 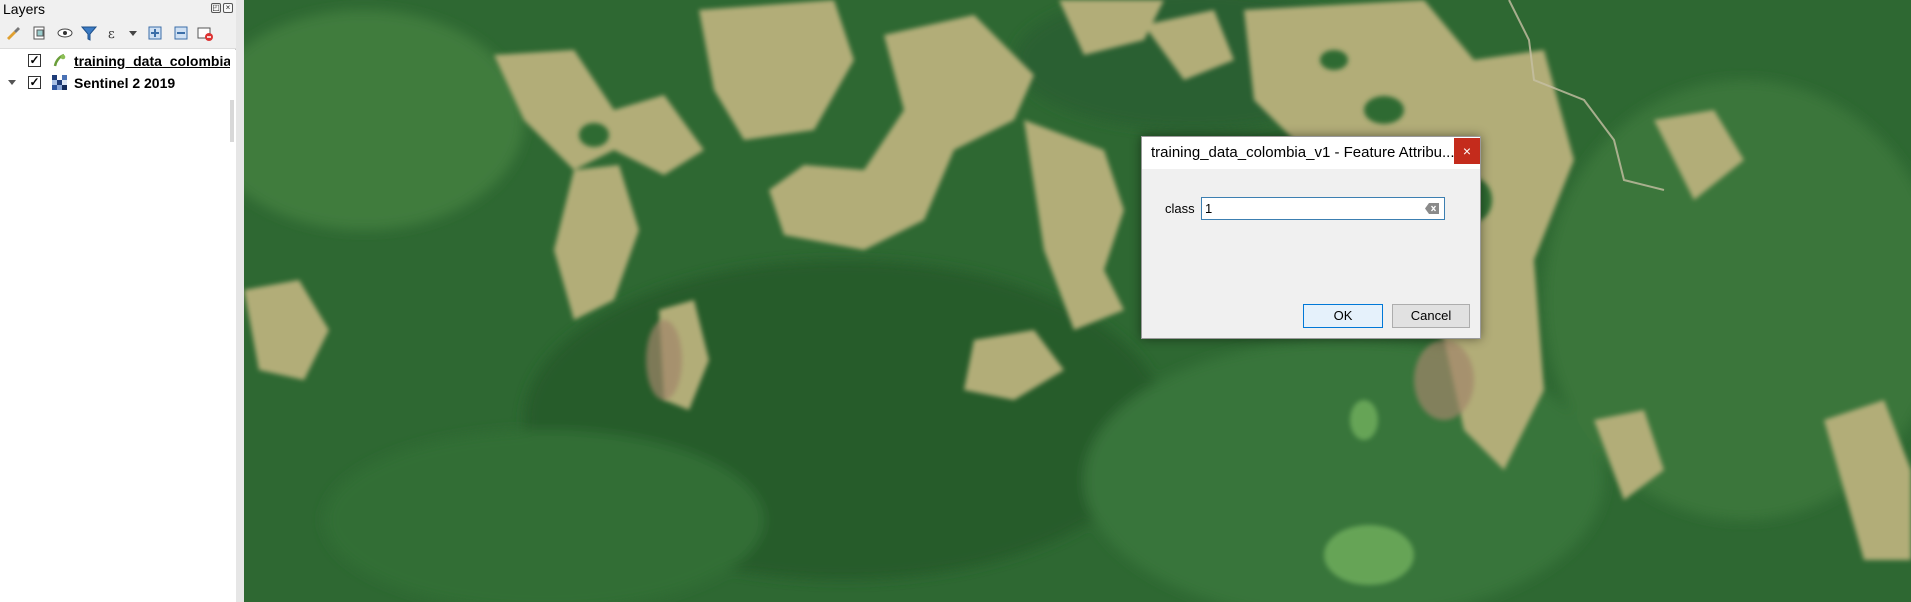 I want to click on dropdown-arrow-icon, so click(x=133, y=33).